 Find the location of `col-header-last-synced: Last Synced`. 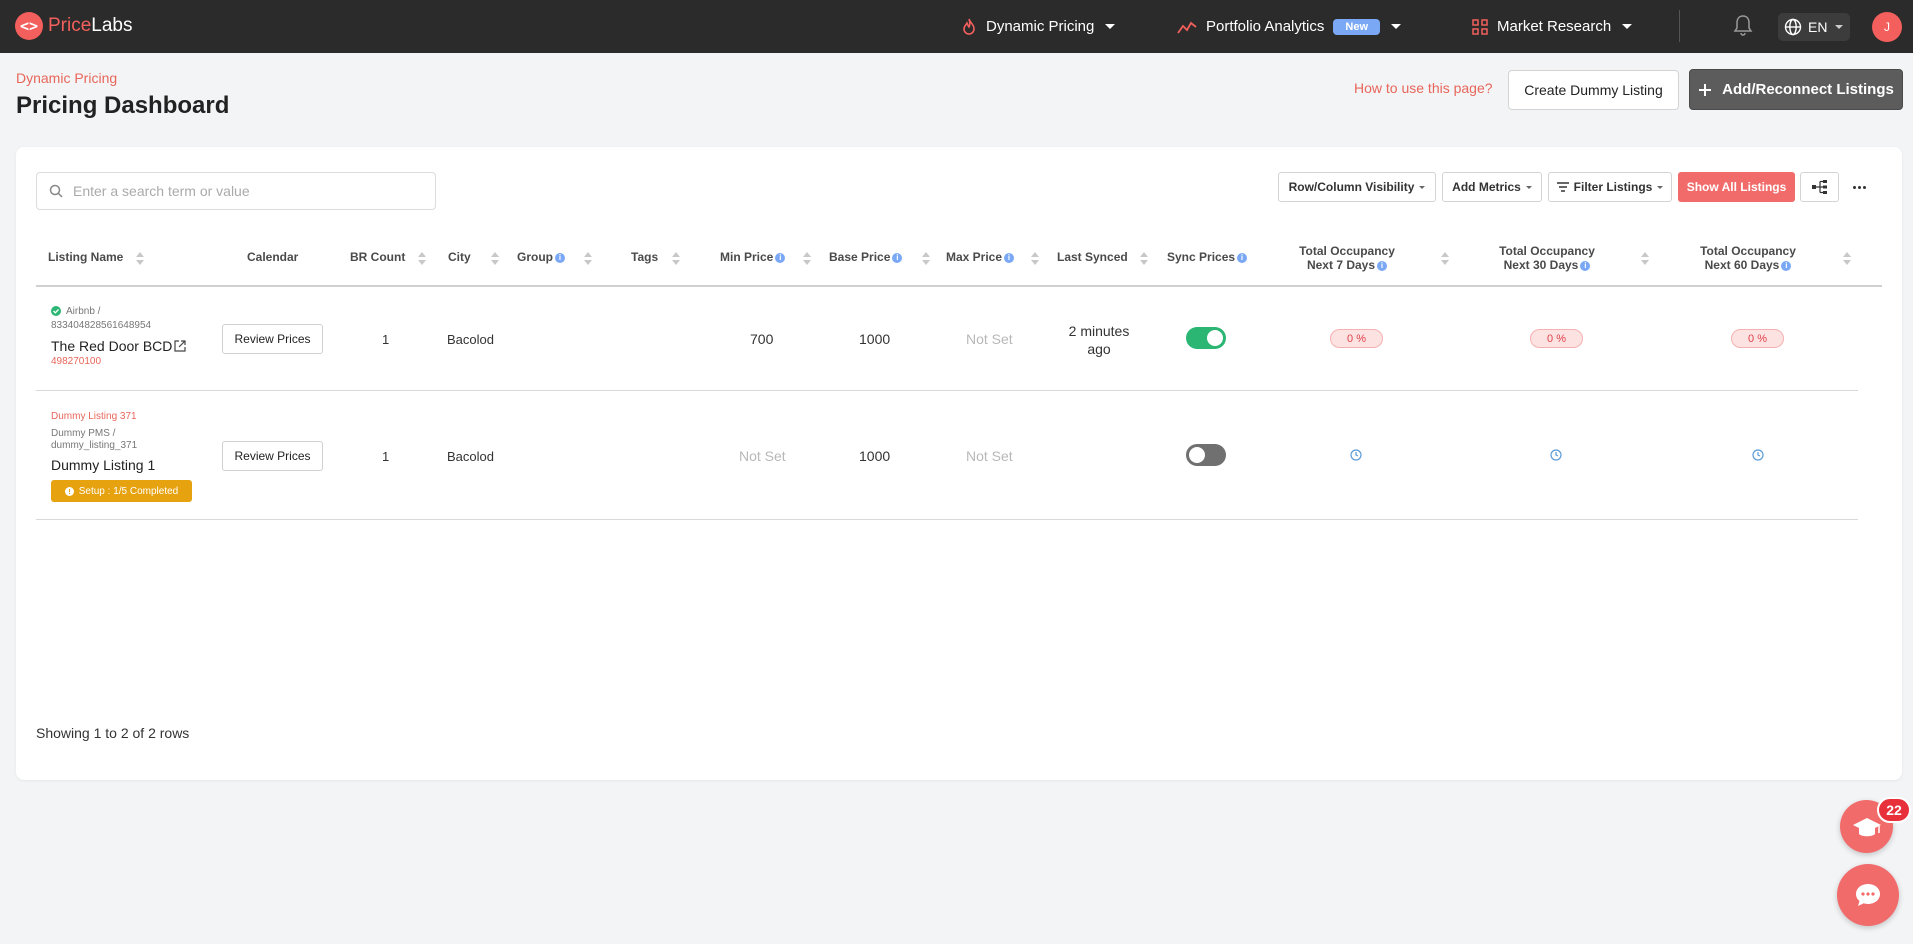

col-header-last-synced: Last Synced is located at coordinates (1092, 257).